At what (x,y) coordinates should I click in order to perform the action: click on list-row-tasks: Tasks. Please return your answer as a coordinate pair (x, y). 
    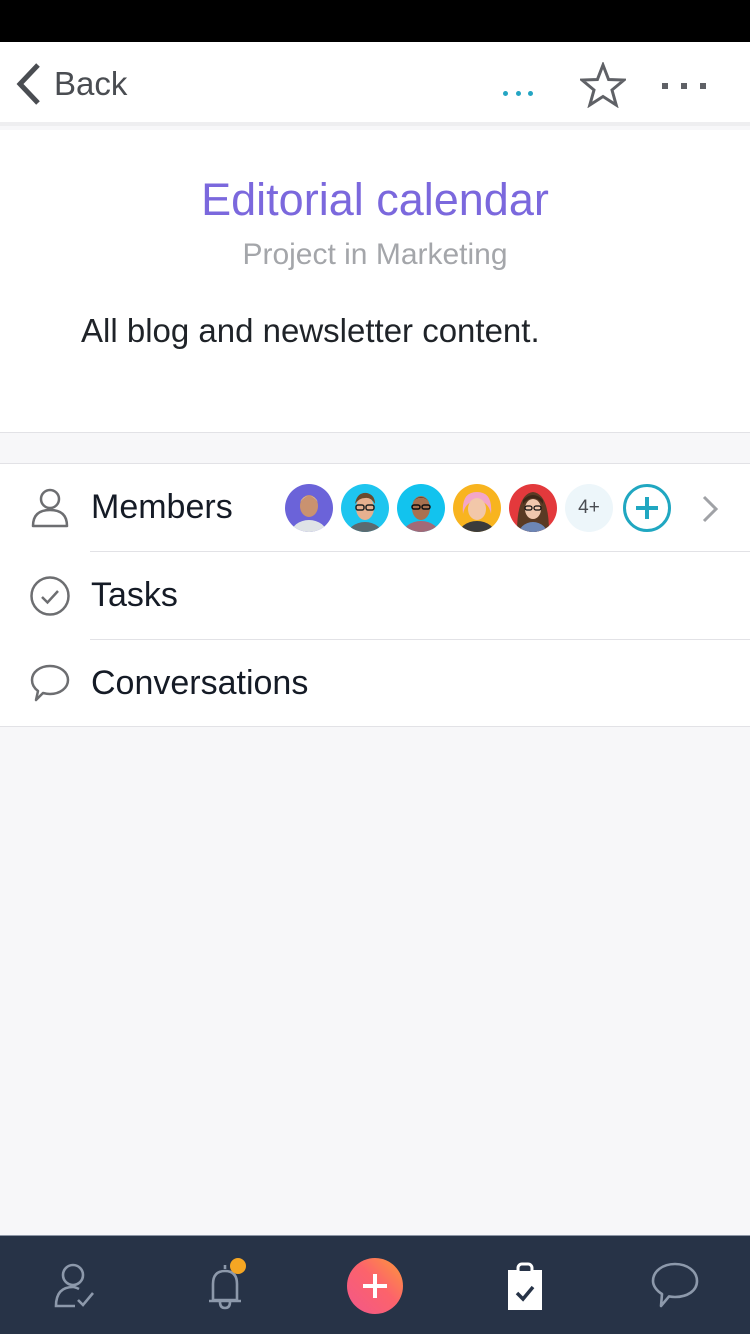
    Looking at the image, I should click on (375, 596).